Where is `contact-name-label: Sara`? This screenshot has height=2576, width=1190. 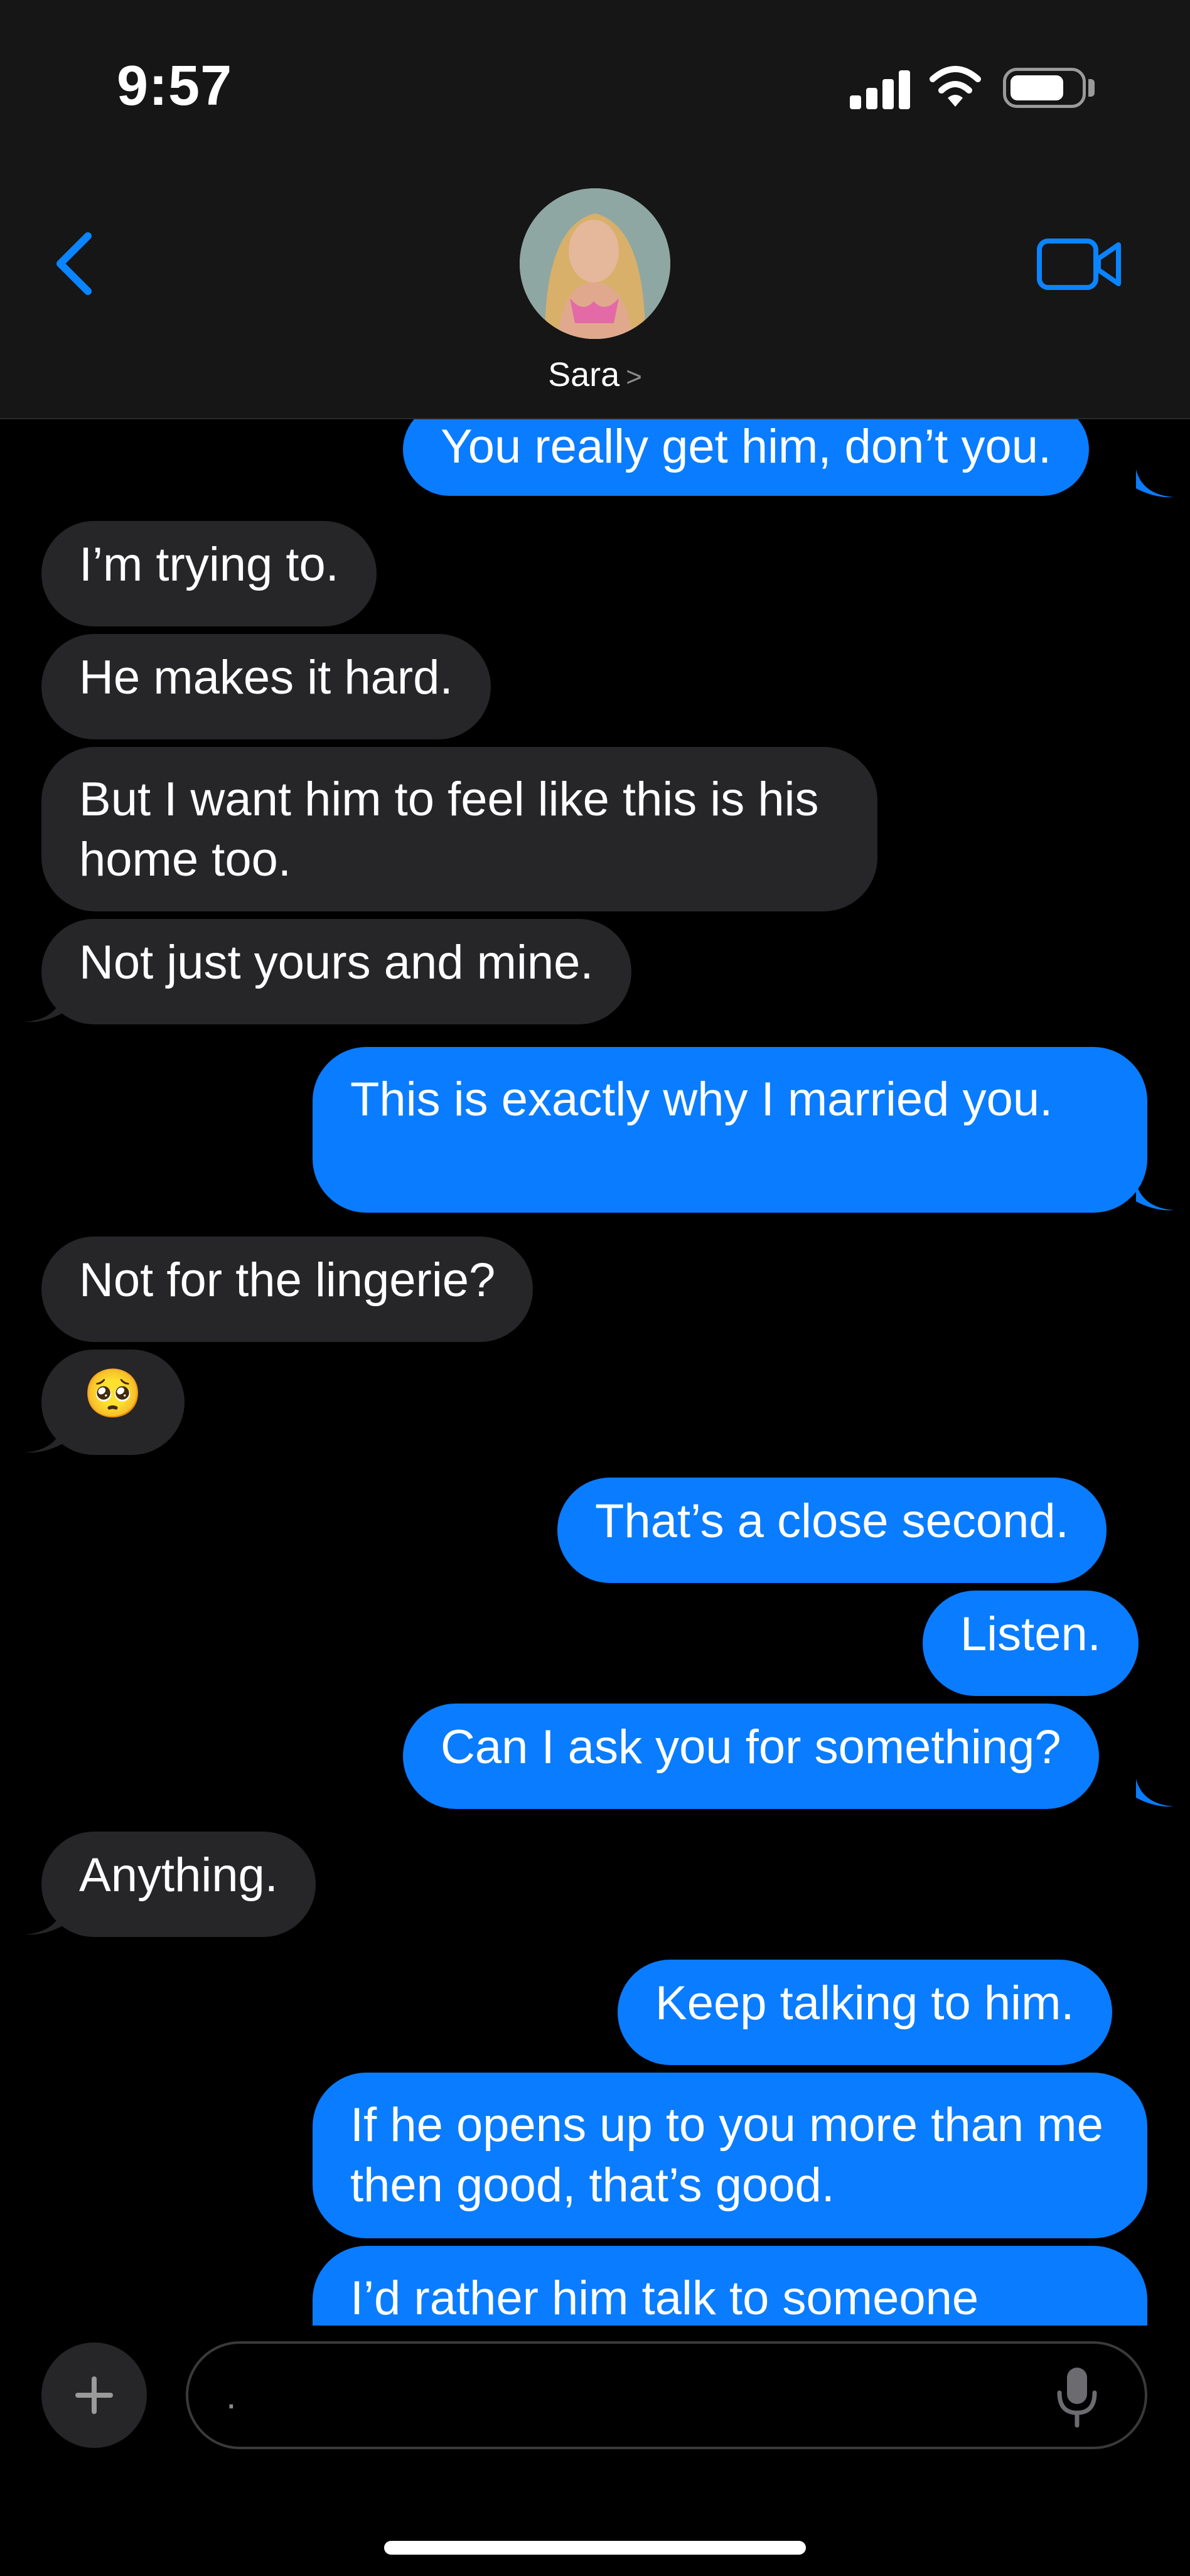
contact-name-label: Sara is located at coordinates (584, 375).